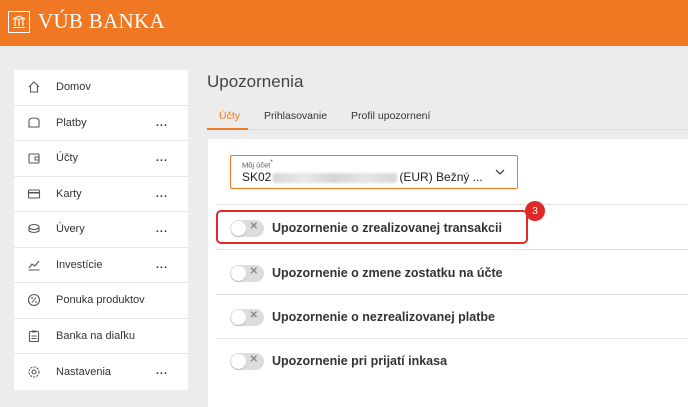 The width and height of the screenshot is (688, 407). I want to click on percent-icon, so click(34, 300).